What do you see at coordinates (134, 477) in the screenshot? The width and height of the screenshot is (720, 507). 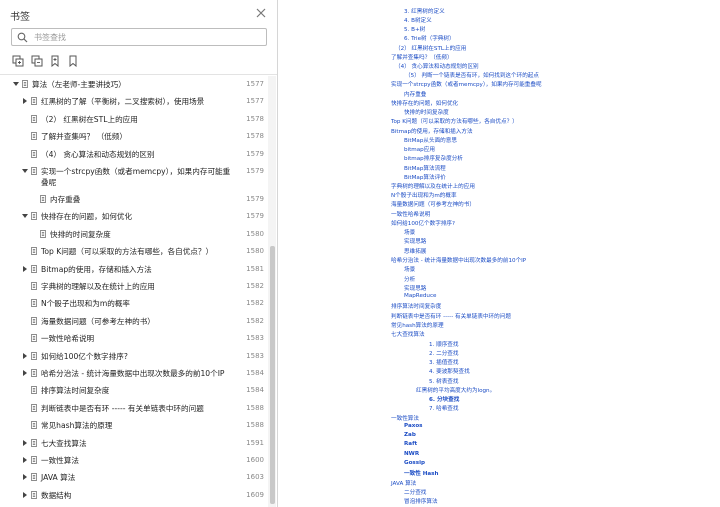 I see `bookmark-item: JAVA 算法 1603` at bounding box center [134, 477].